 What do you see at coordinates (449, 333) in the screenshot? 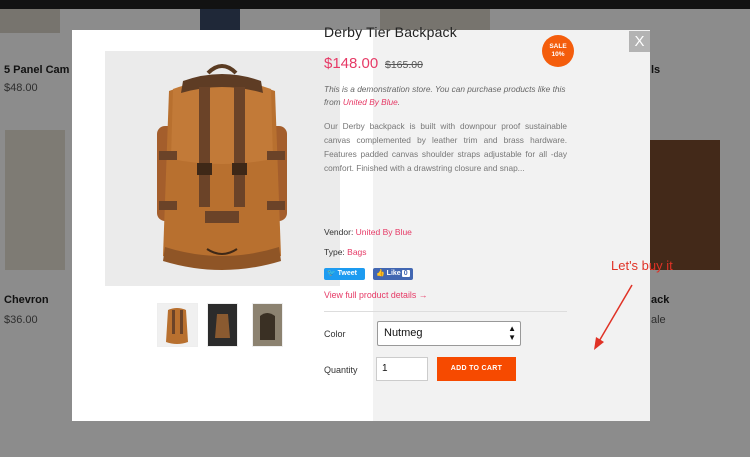
I see `color-select: Nutmeg ▲ ▼` at bounding box center [449, 333].